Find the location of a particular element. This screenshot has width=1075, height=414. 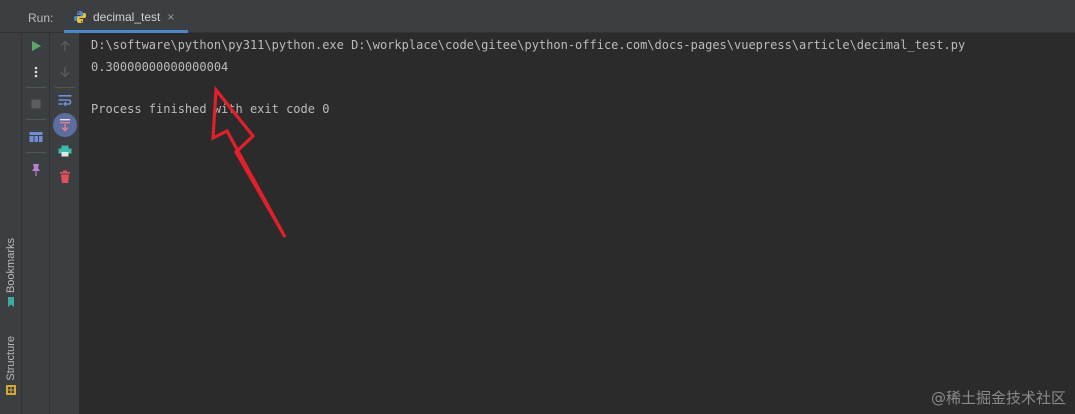

arrow-down-icon is located at coordinates (65, 72).